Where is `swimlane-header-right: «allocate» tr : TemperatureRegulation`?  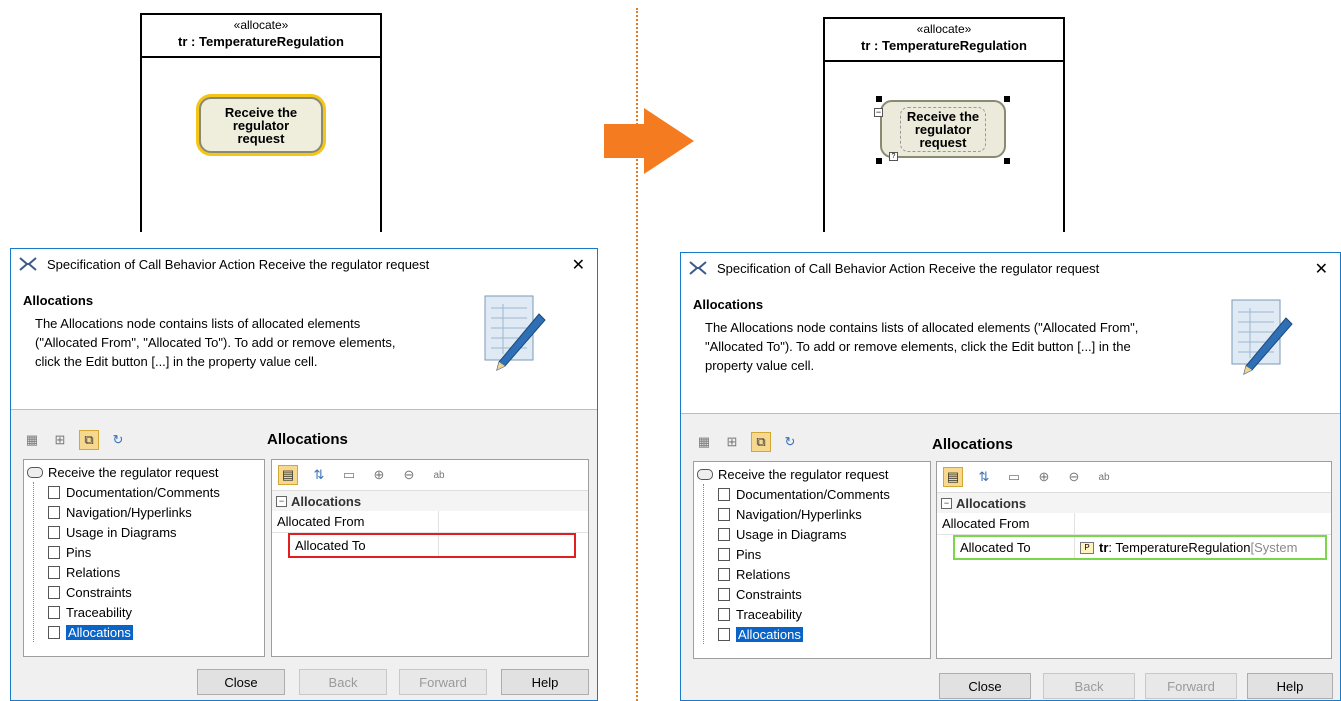
swimlane-header-right: «allocate» tr : TemperatureRegulation is located at coordinates (944, 39).